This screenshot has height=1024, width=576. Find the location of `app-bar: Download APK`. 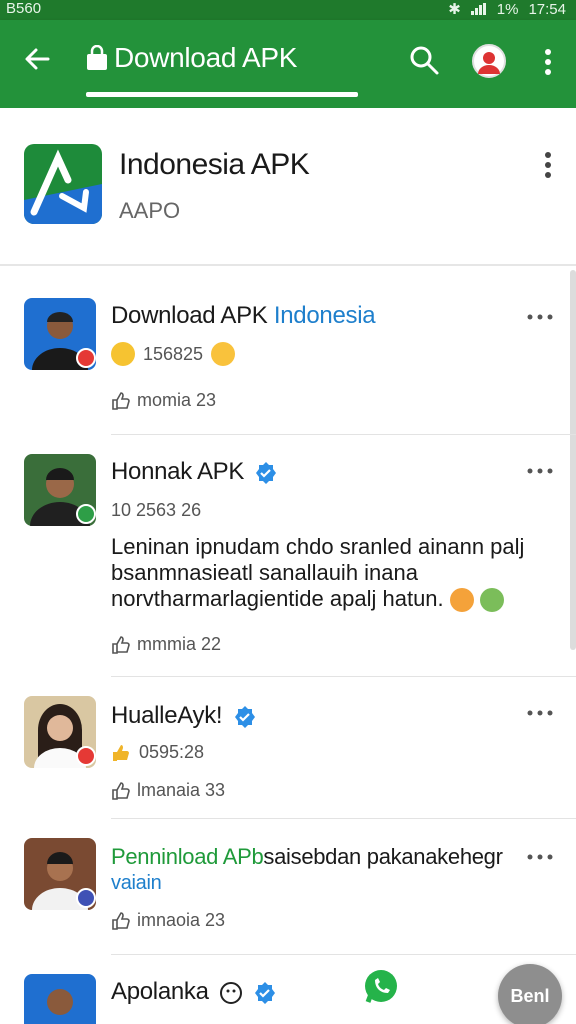

app-bar: Download APK is located at coordinates (288, 64).